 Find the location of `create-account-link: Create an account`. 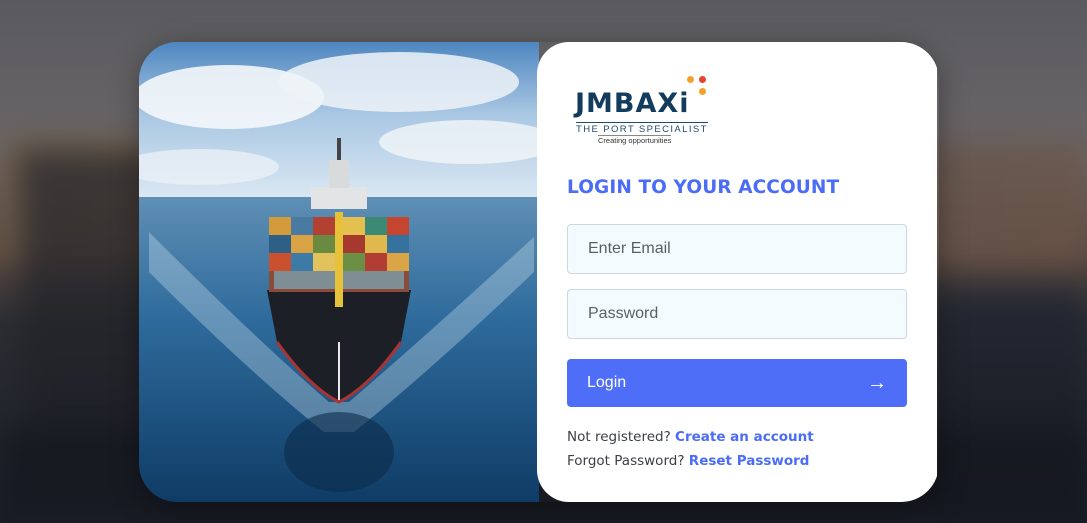

create-account-link: Create an account is located at coordinates (744, 437).